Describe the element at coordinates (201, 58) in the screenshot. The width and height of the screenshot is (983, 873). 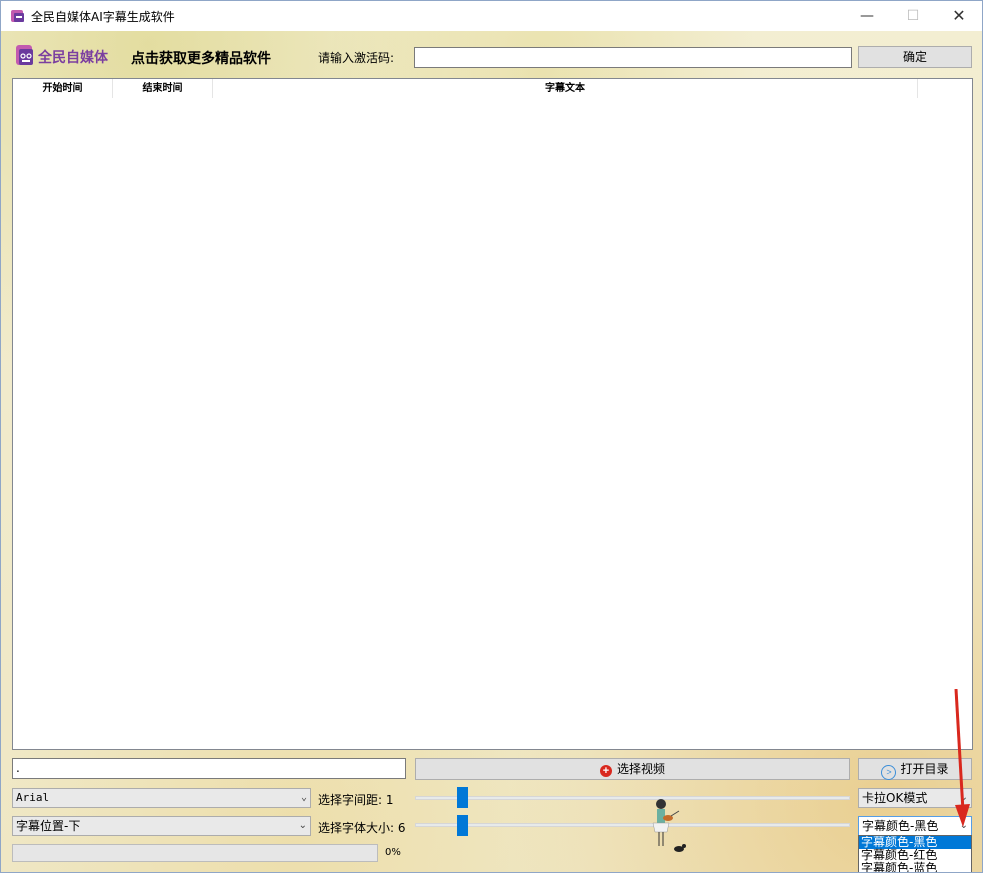
I see `promo-link: 点击获取更多精品软件` at that location.